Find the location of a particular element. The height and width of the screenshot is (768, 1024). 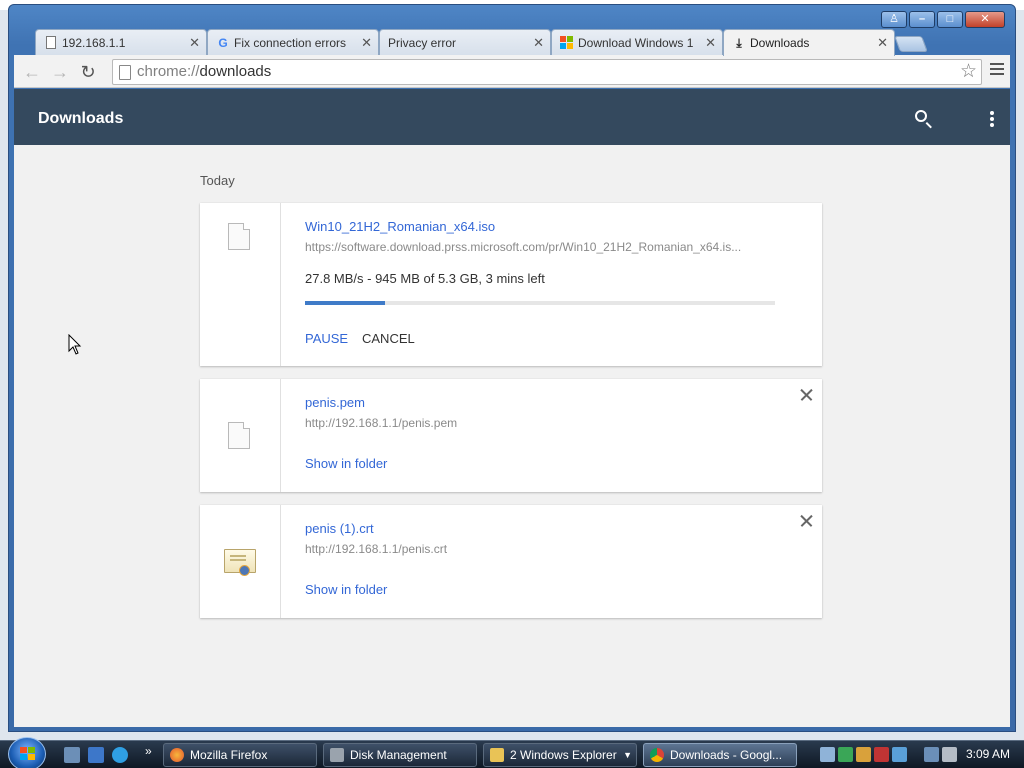

cancel-button: CANCEL is located at coordinates (388, 338).